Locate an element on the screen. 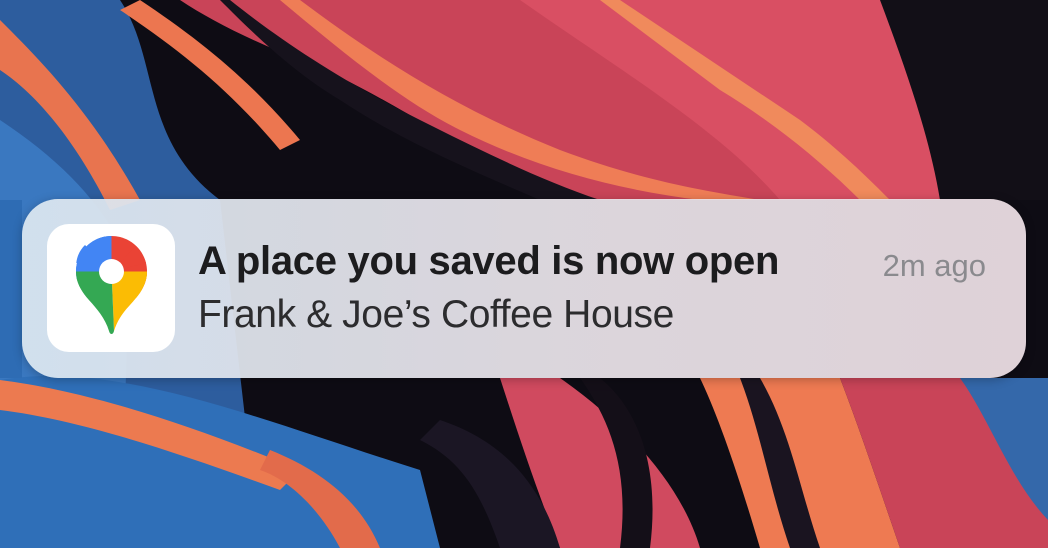 The height and width of the screenshot is (548, 1048). google-maps-app-icon is located at coordinates (111, 288).